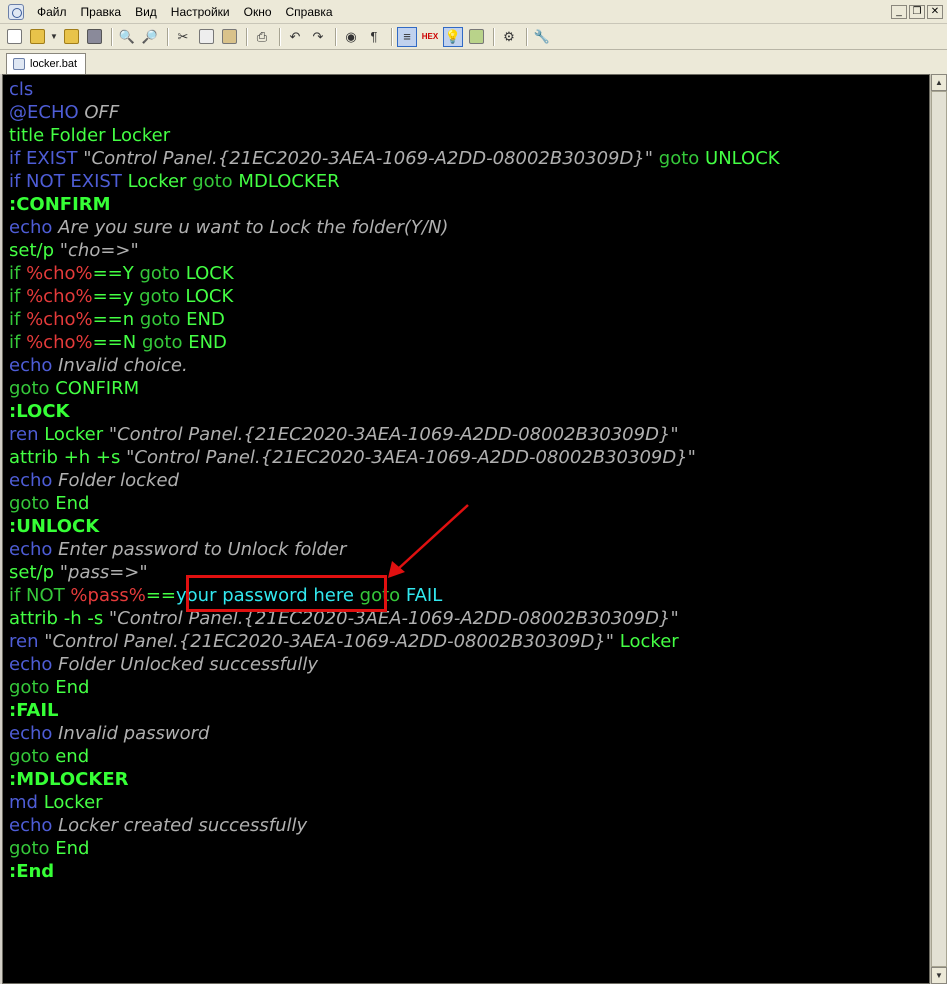 The image size is (947, 984). What do you see at coordinates (90, 135) in the screenshot?
I see `code-token: title Folder Locker` at bounding box center [90, 135].